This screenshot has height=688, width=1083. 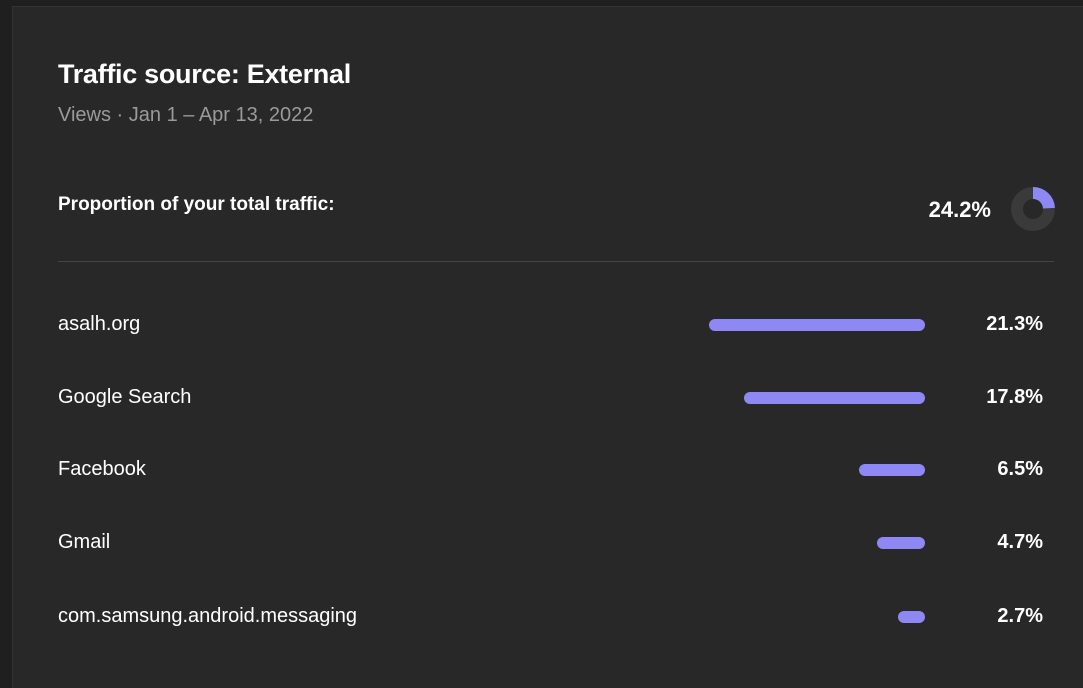 What do you see at coordinates (99, 324) in the screenshot?
I see `source-label: asalh.org` at bounding box center [99, 324].